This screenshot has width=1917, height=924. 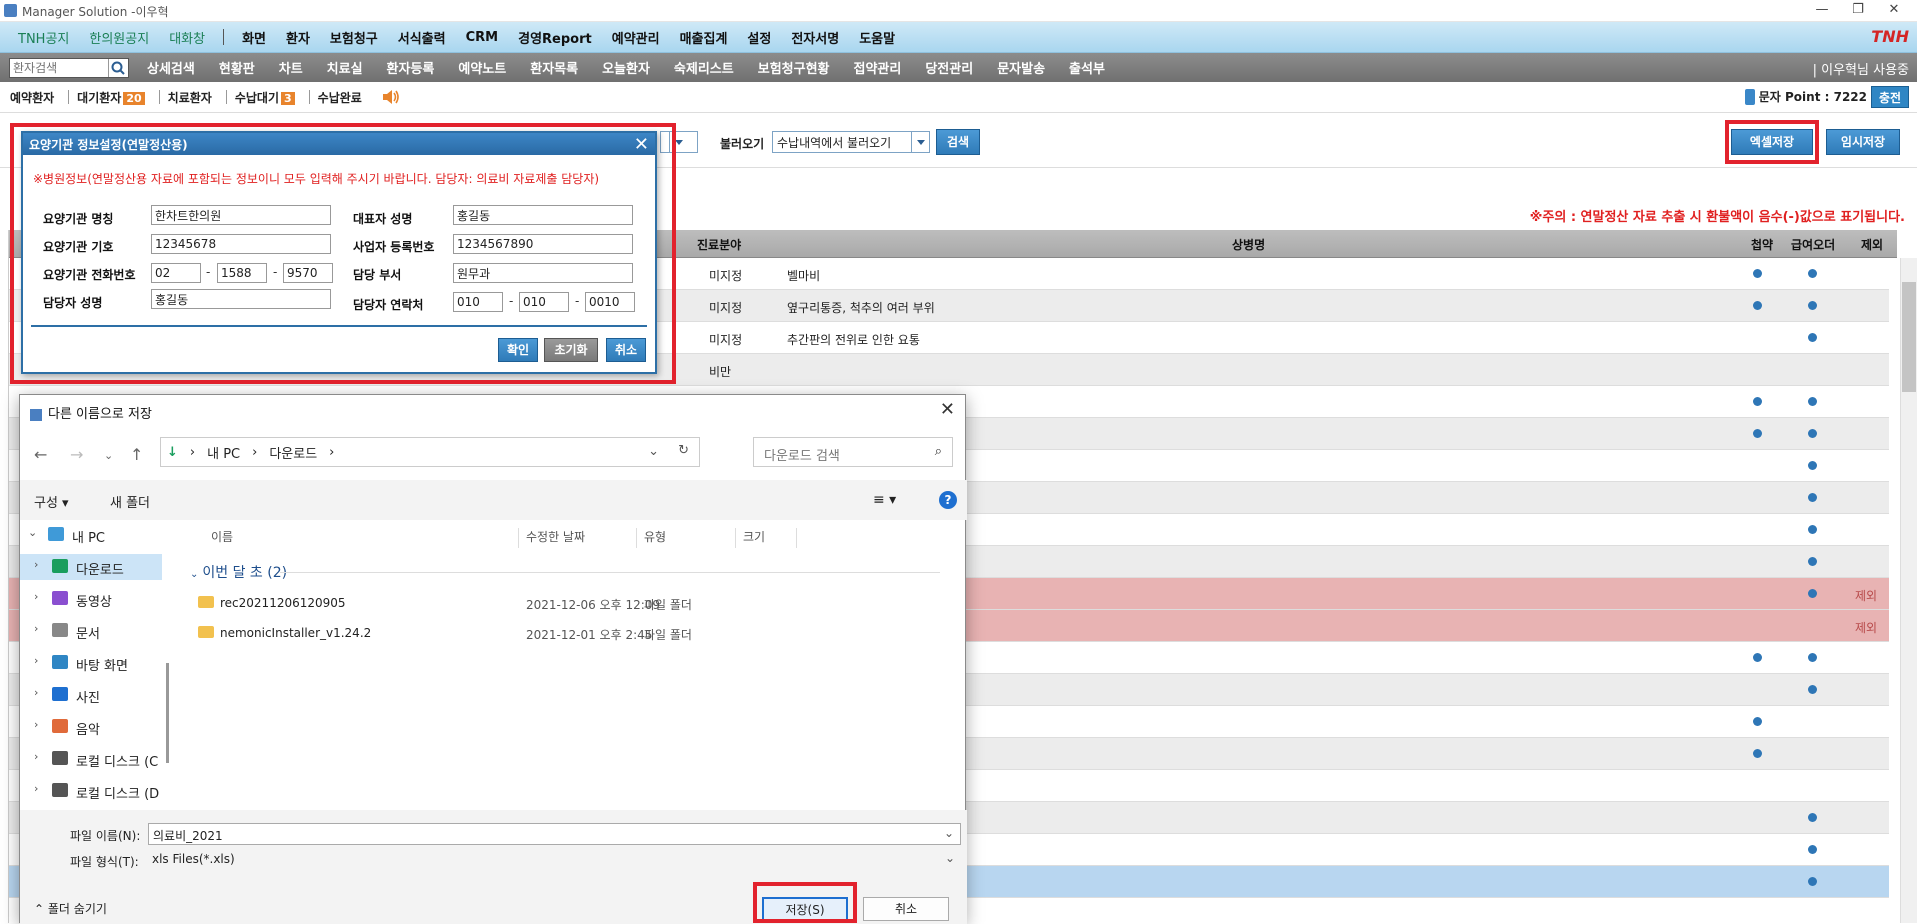 What do you see at coordinates (345, 67) in the screenshot?
I see `toolbar-item: 치료실` at bounding box center [345, 67].